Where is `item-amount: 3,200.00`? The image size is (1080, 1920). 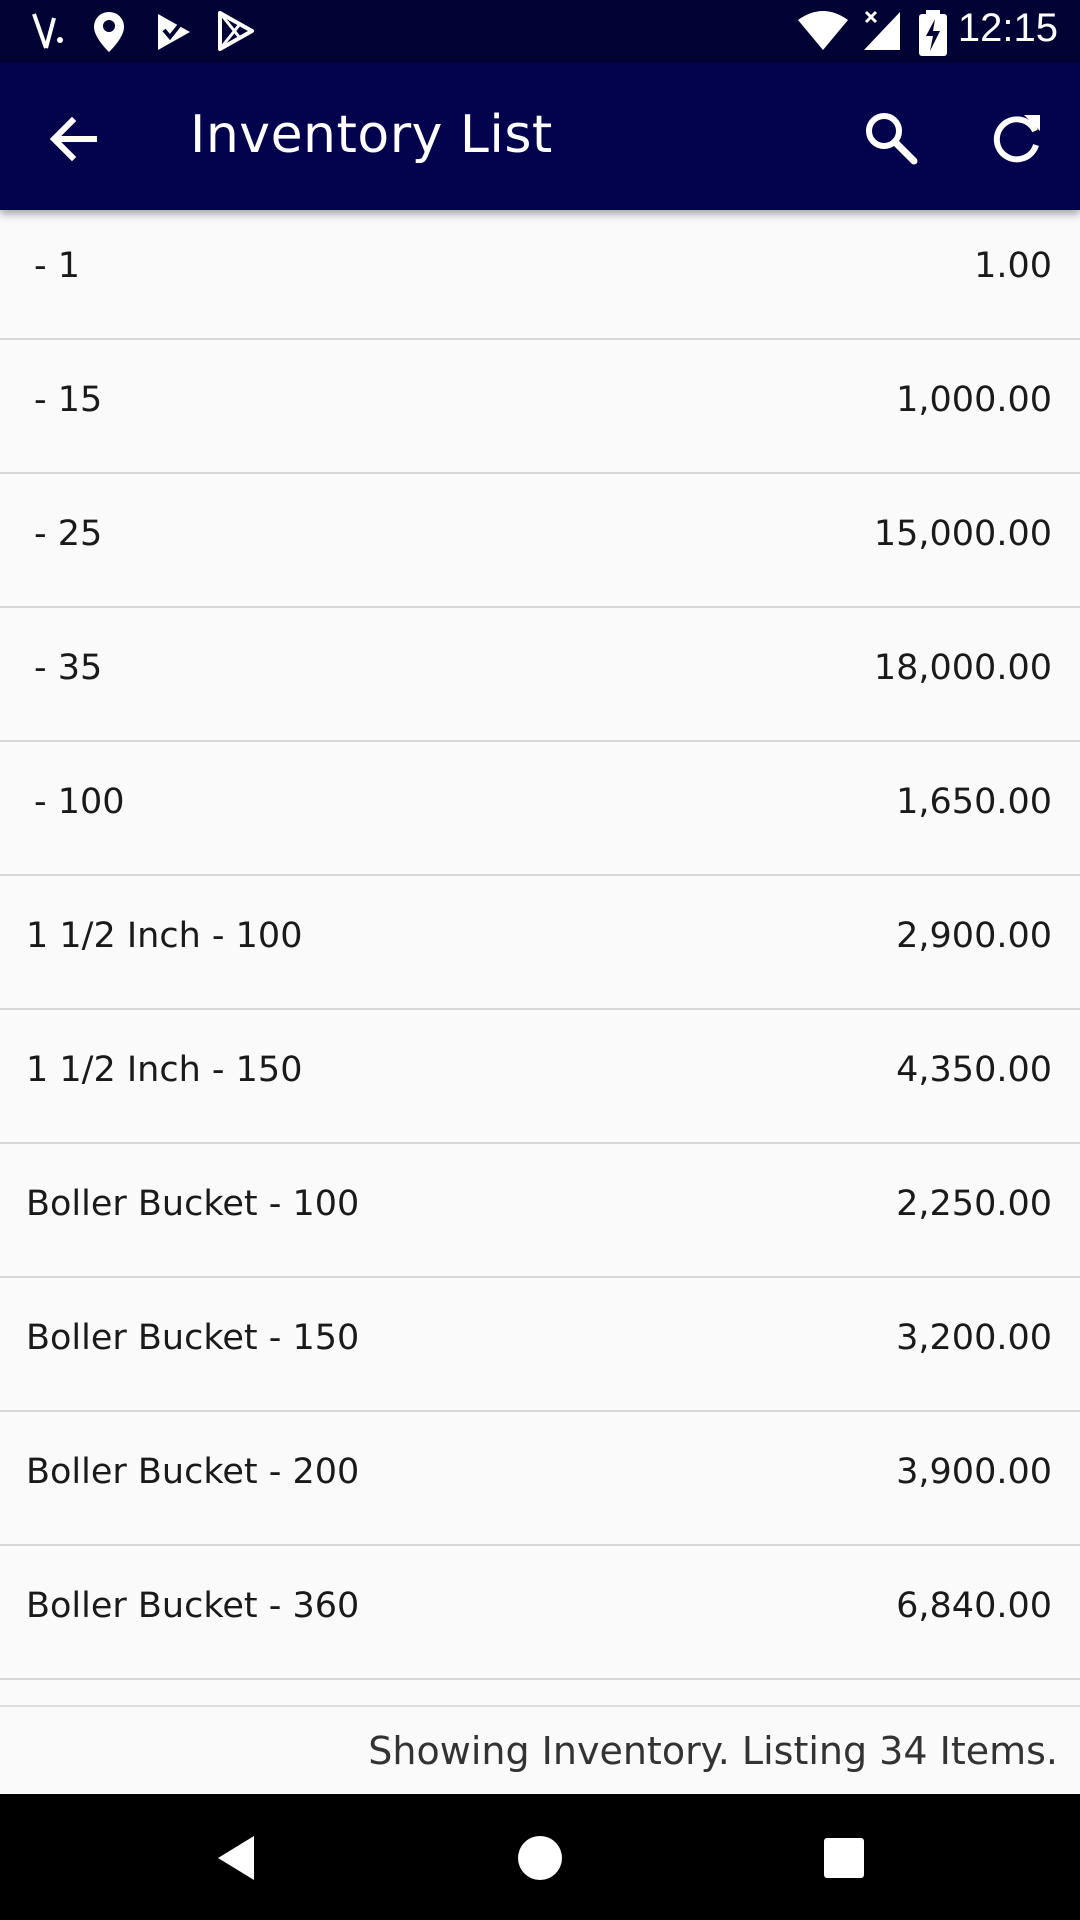
item-amount: 3,200.00 is located at coordinates (974, 1338).